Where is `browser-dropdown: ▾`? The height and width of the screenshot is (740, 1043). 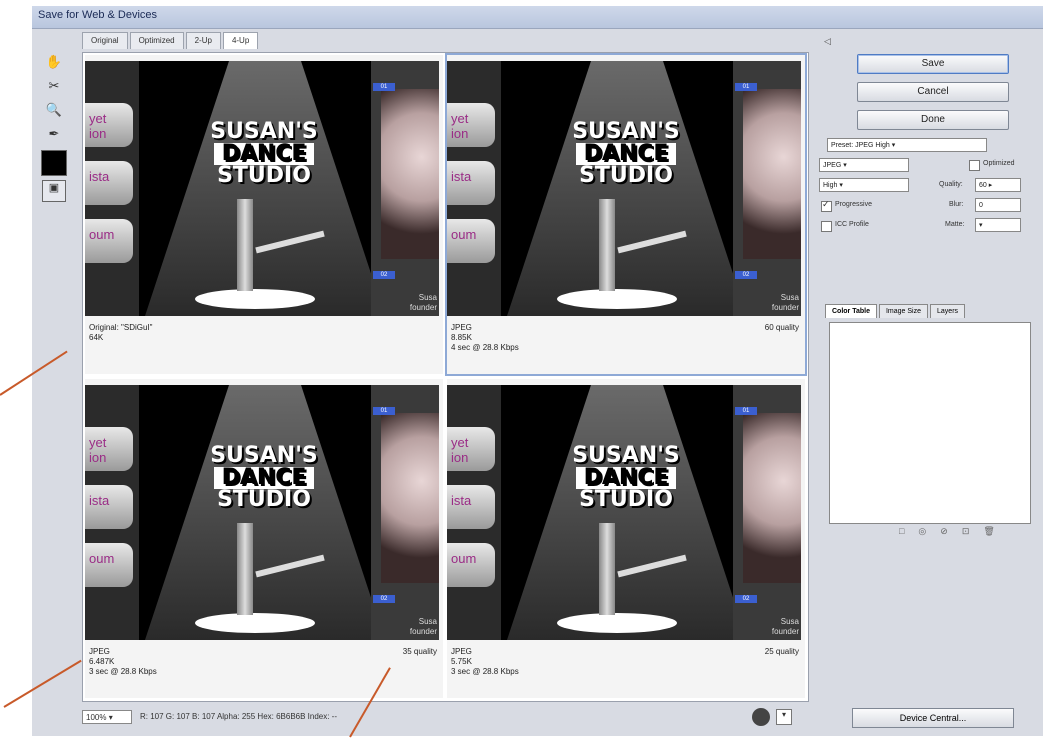 browser-dropdown: ▾ is located at coordinates (784, 717).